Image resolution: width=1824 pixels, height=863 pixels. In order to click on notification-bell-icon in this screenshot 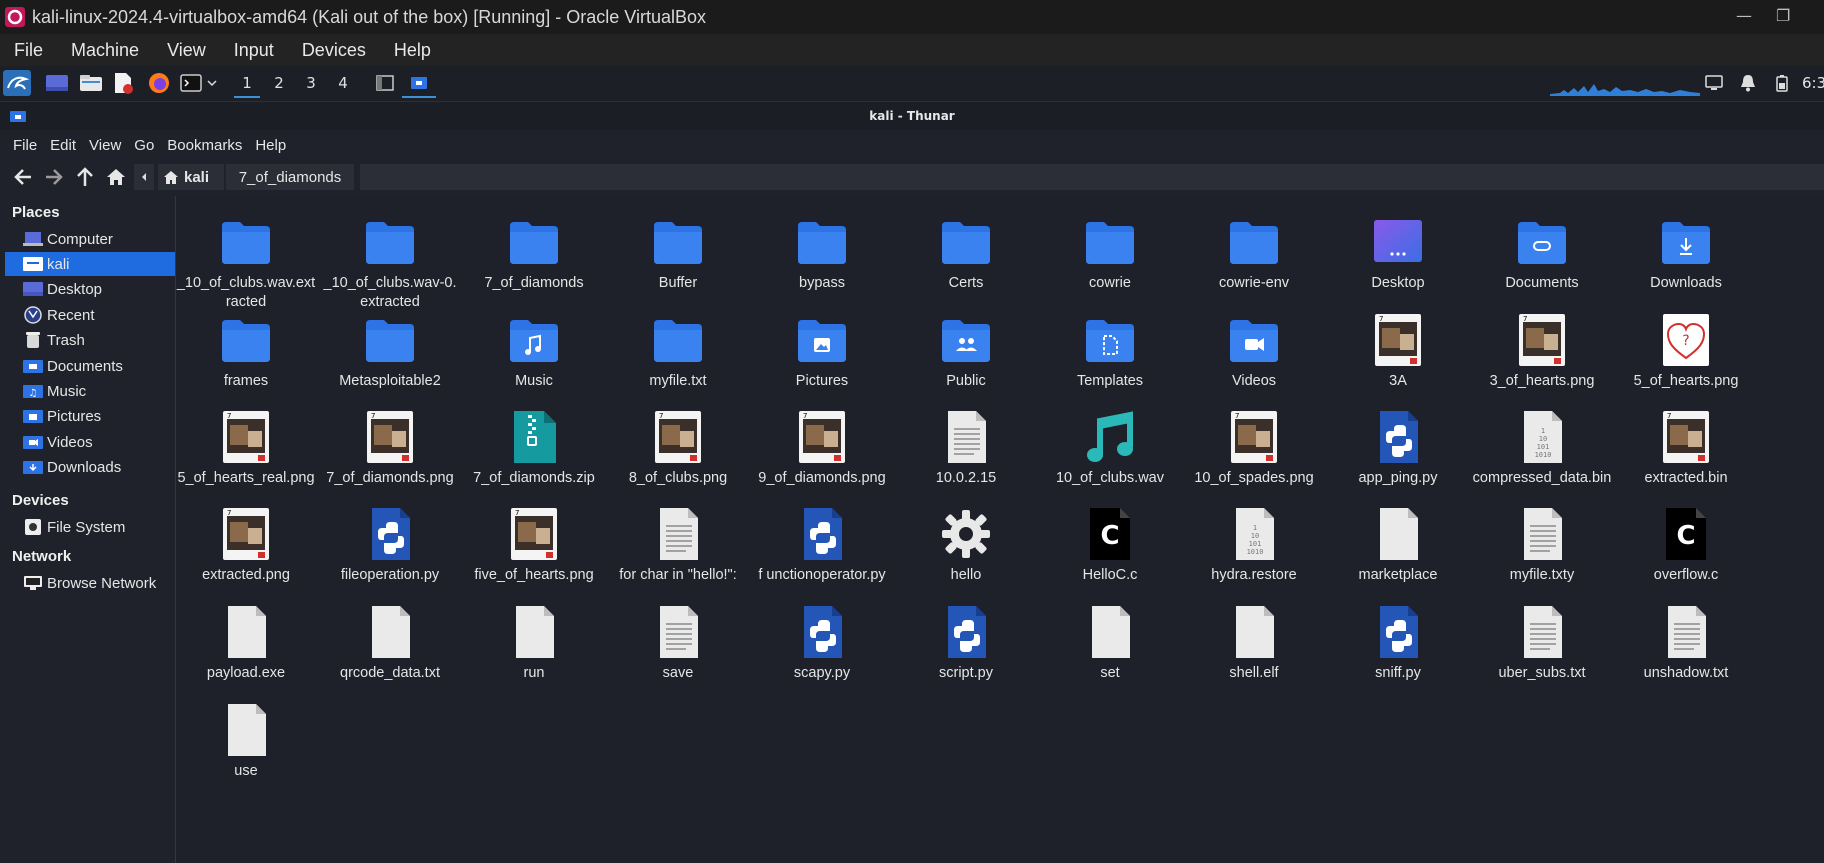, I will do `click(1748, 83)`.